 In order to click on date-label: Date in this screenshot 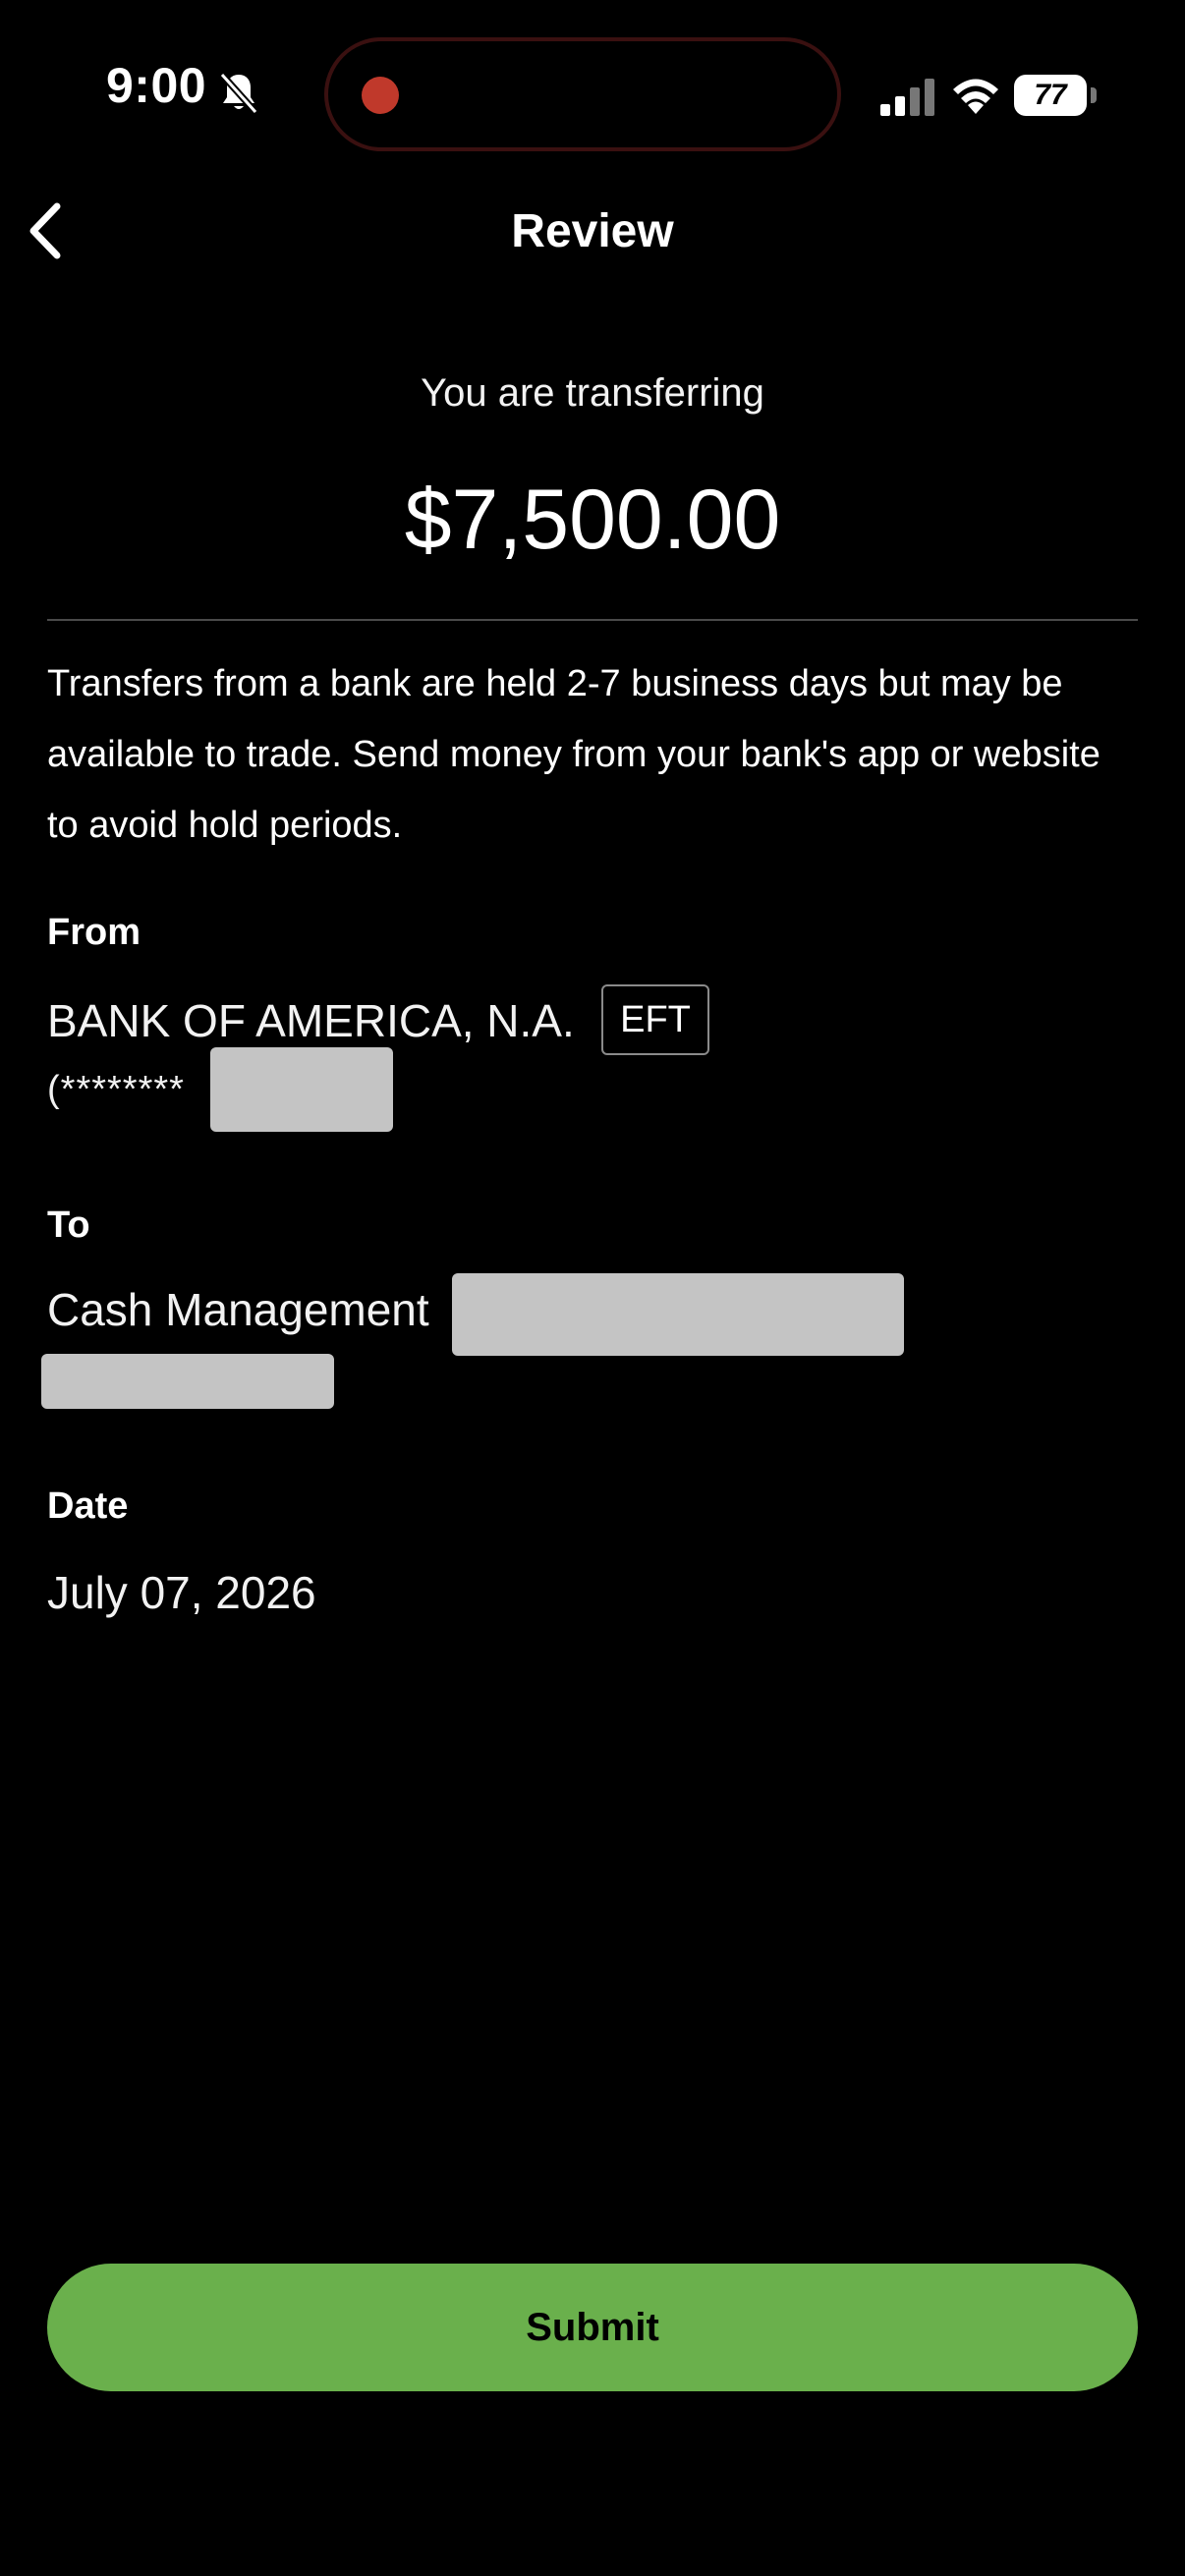, I will do `click(88, 1506)`.